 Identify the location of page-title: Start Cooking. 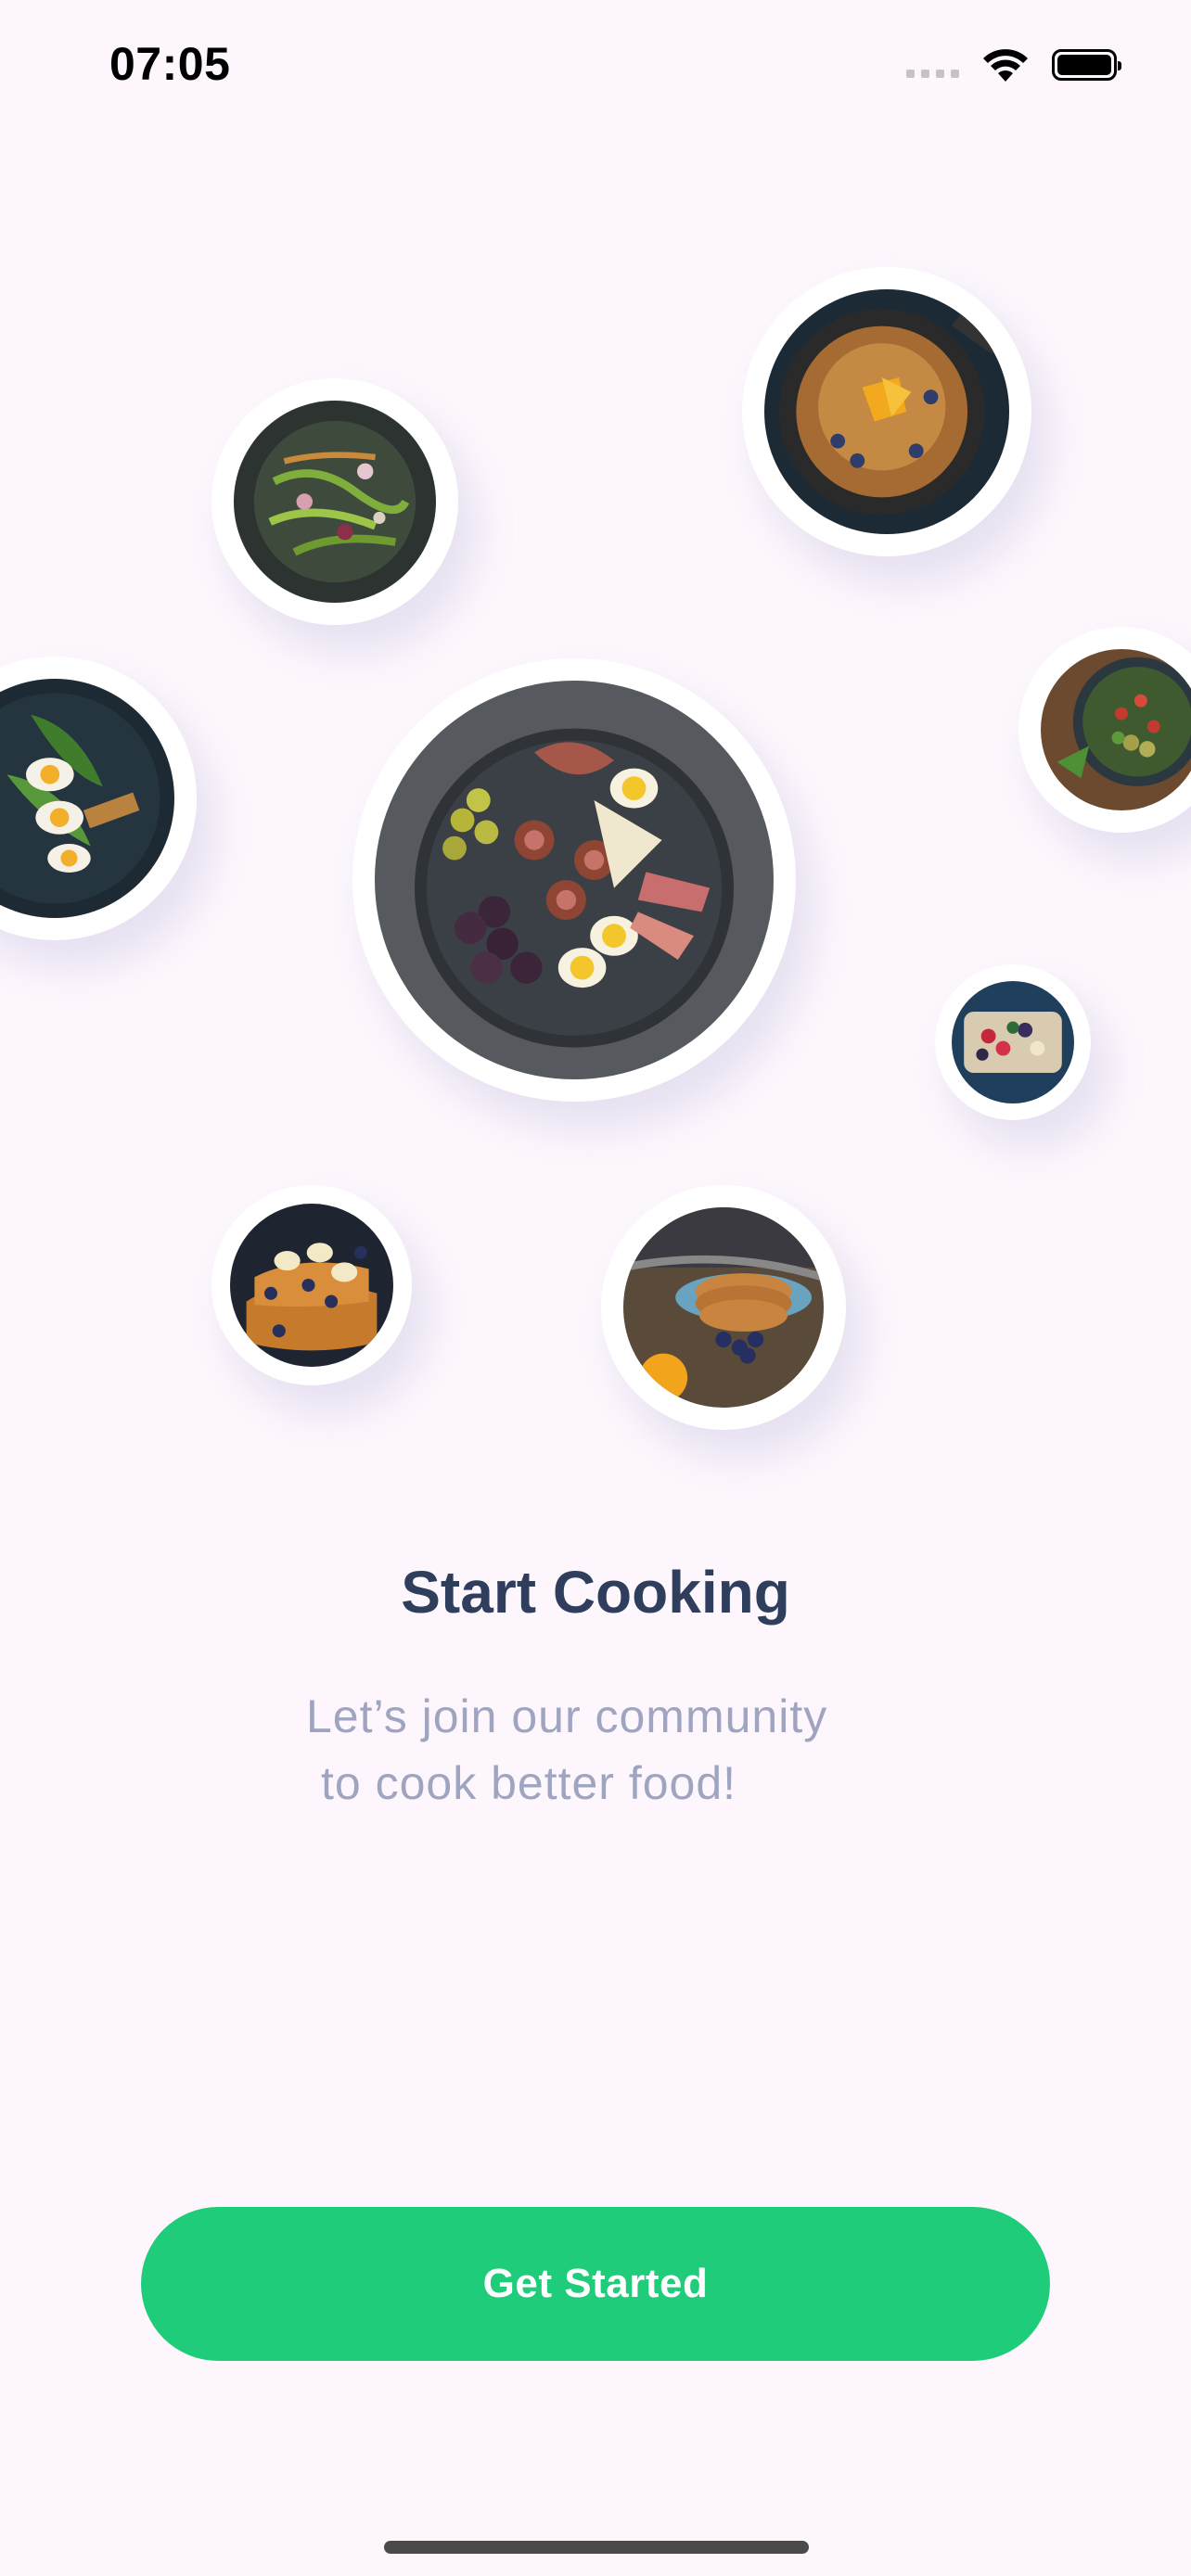
(595, 1592).